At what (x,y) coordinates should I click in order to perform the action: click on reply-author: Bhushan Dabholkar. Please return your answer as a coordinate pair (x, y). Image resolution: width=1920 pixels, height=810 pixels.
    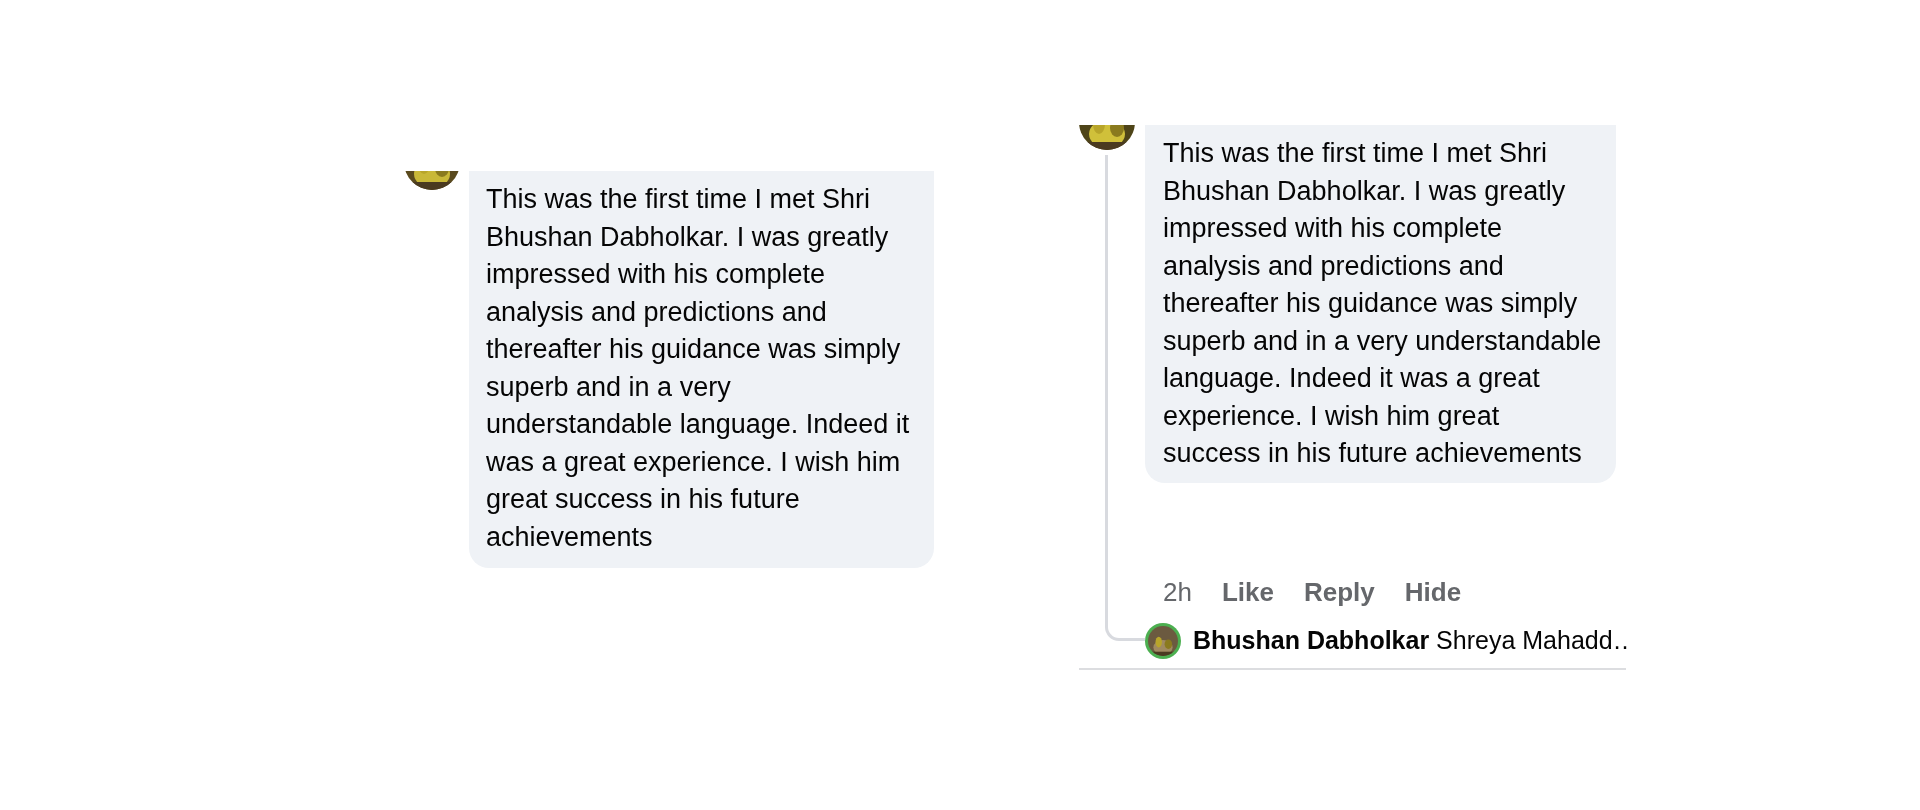
    Looking at the image, I should click on (1311, 640).